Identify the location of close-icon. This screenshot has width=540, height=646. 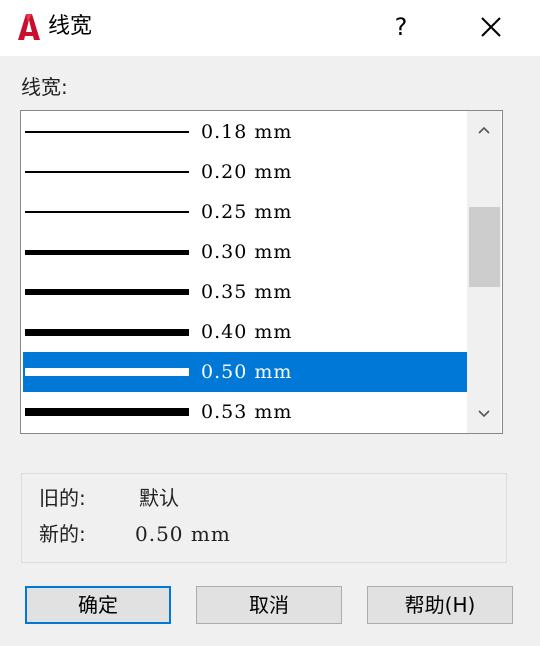
(491, 27).